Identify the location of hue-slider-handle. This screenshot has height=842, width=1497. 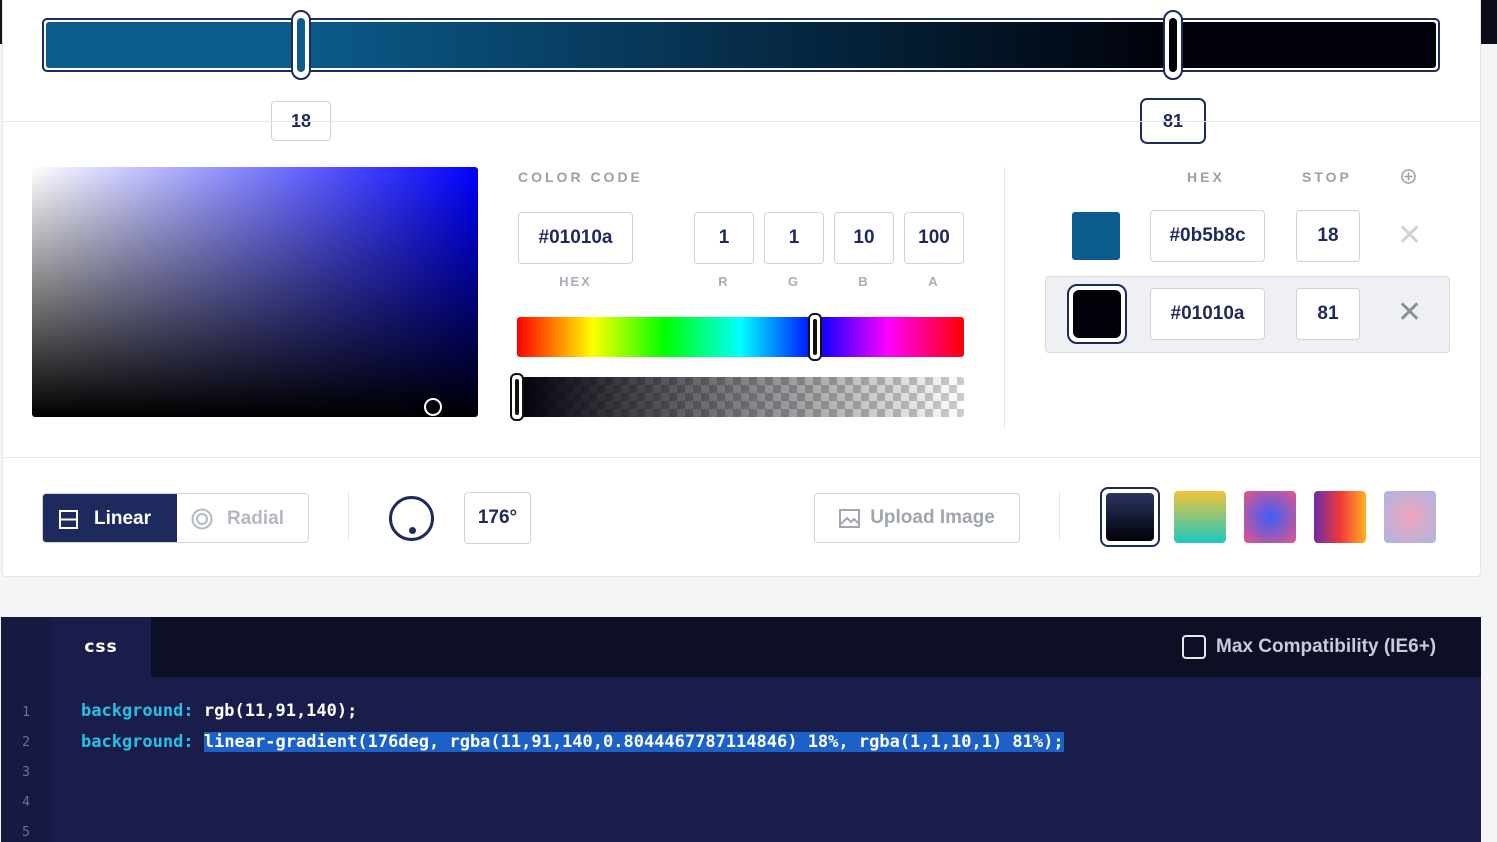
(815, 337).